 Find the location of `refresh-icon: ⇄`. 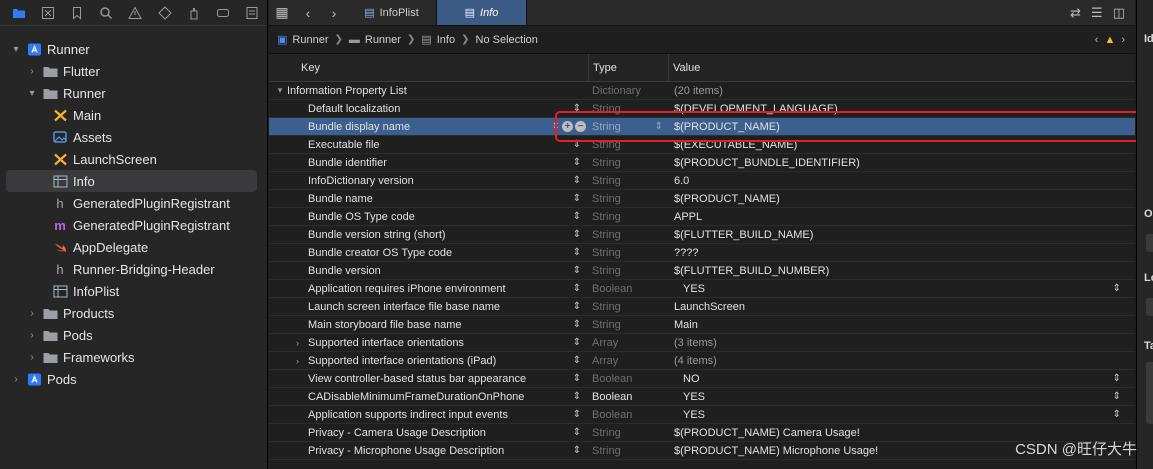

refresh-icon: ⇄ is located at coordinates (1075, 13).